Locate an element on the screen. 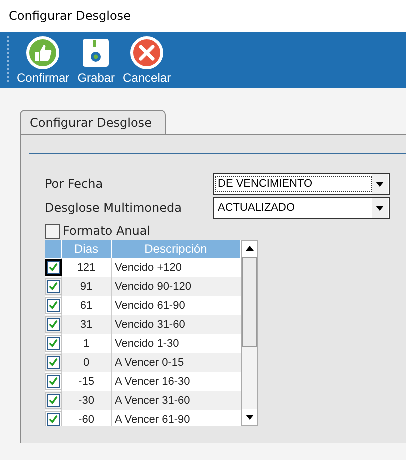 This screenshot has width=406, height=460. table-cell: Vencido 90-120 is located at coordinates (176, 286).